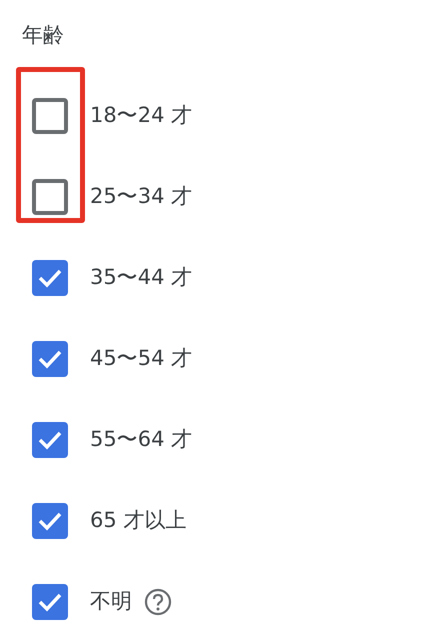 The width and height of the screenshot is (422, 640). Describe the element at coordinates (141, 358) in the screenshot. I see `option-label: 45〜54 才` at that location.